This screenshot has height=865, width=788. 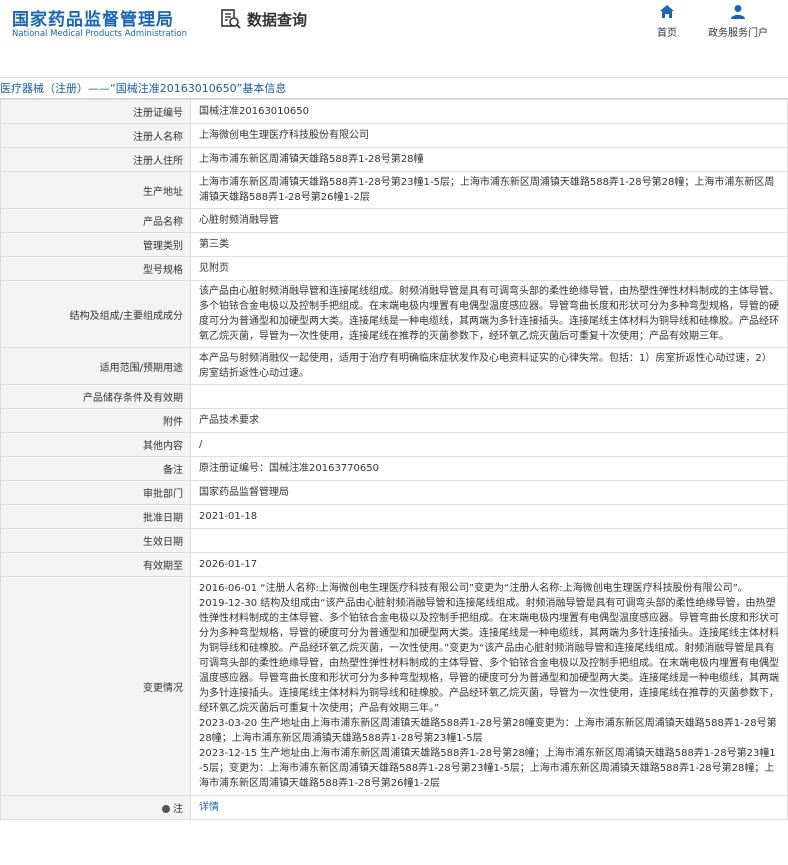 I want to click on table-row: 管理类别 第三类, so click(x=394, y=244).